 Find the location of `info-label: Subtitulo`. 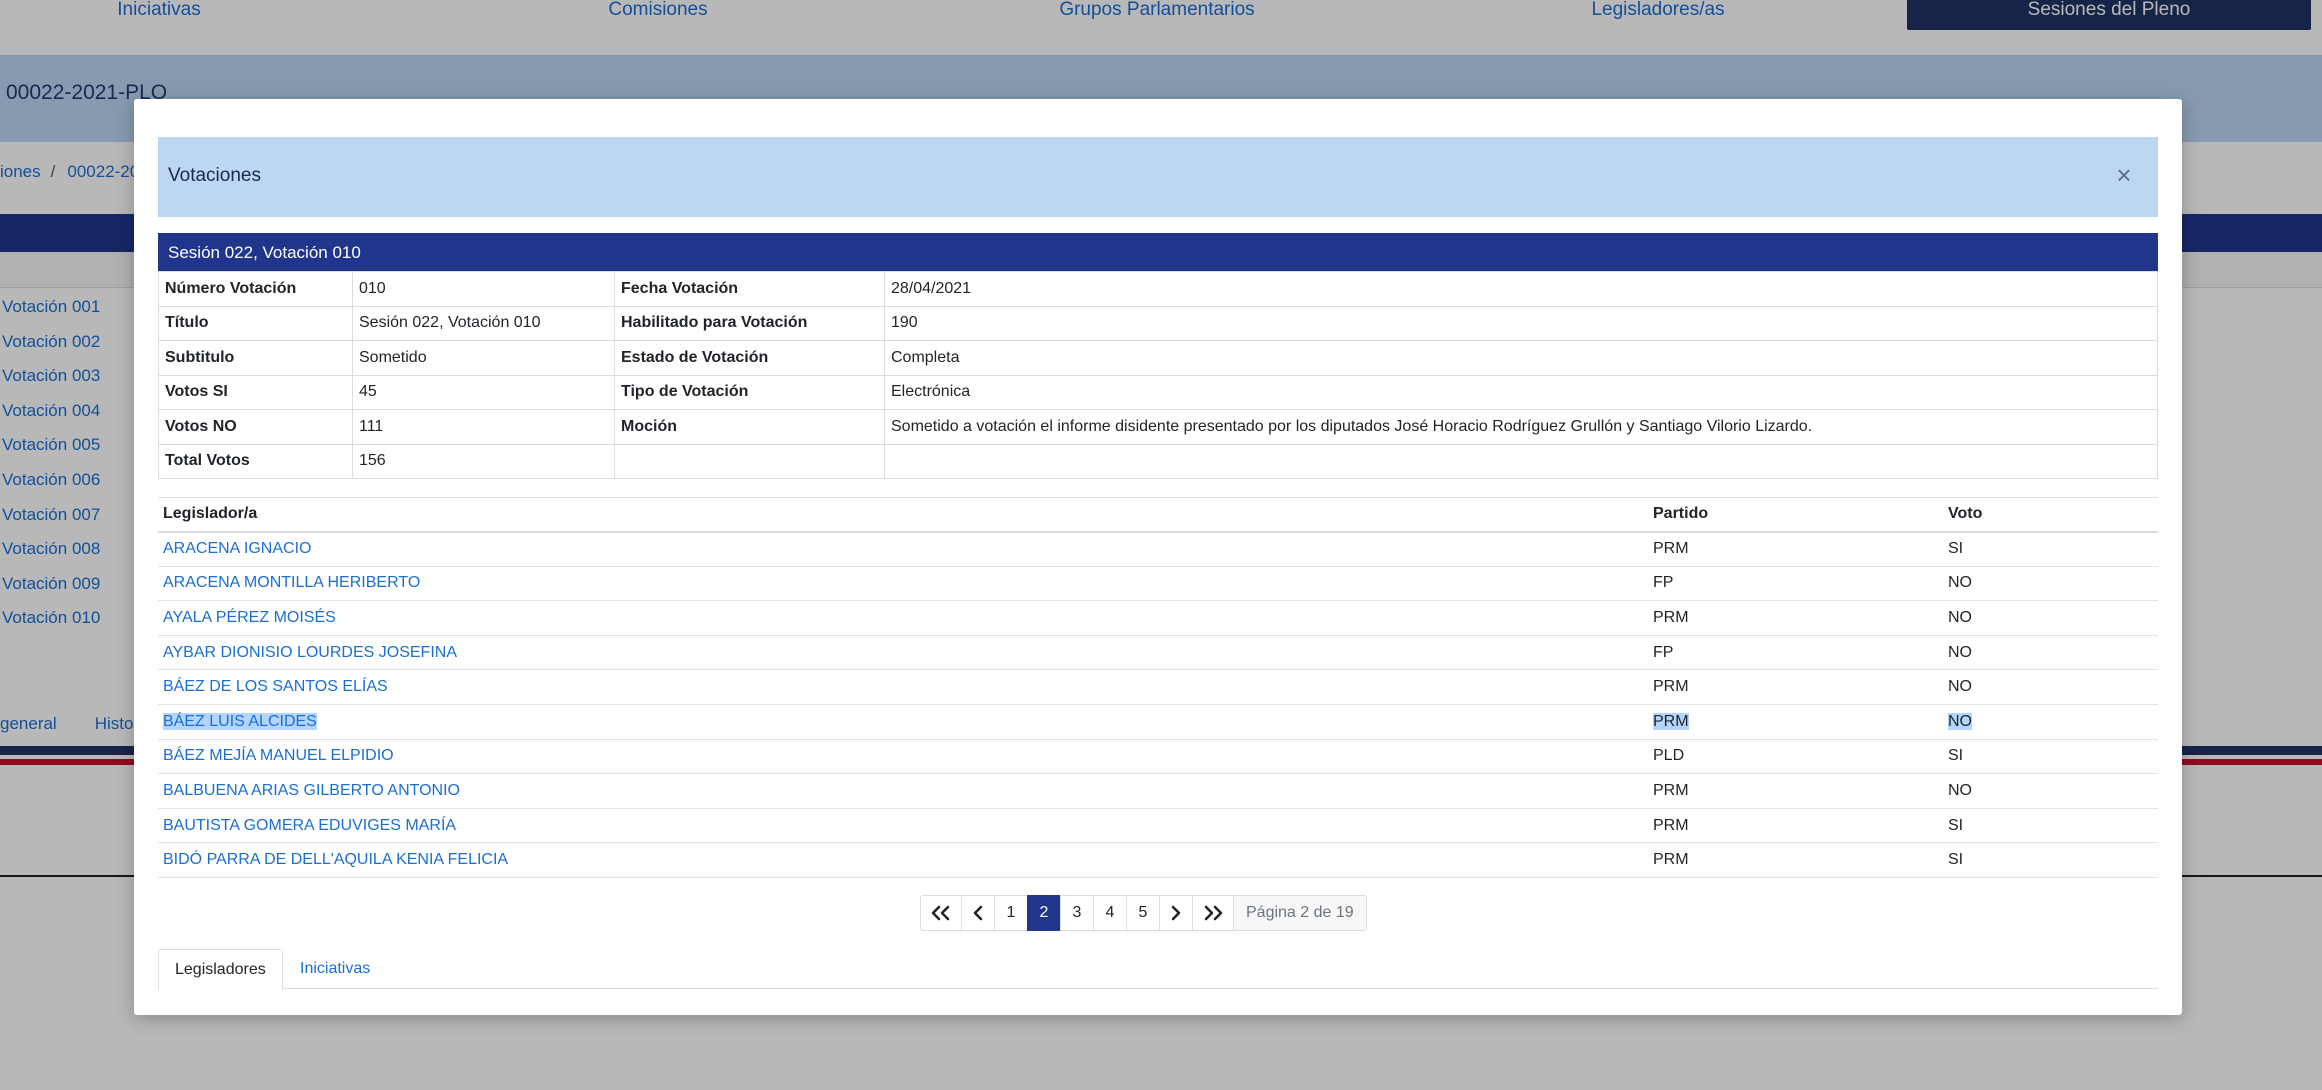

info-label: Subtitulo is located at coordinates (255, 358).